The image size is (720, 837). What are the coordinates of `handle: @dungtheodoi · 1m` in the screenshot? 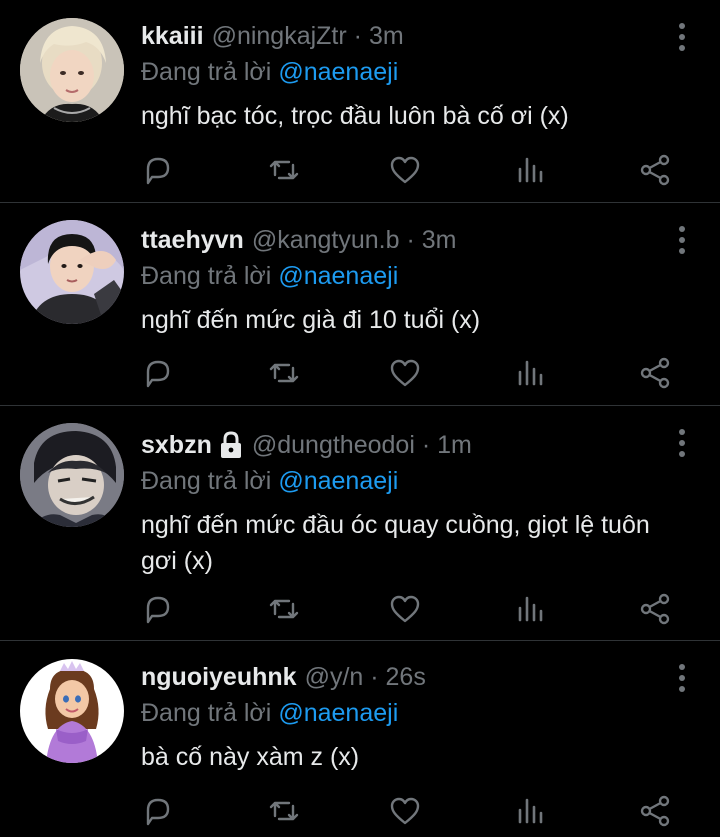 It's located at (362, 445).